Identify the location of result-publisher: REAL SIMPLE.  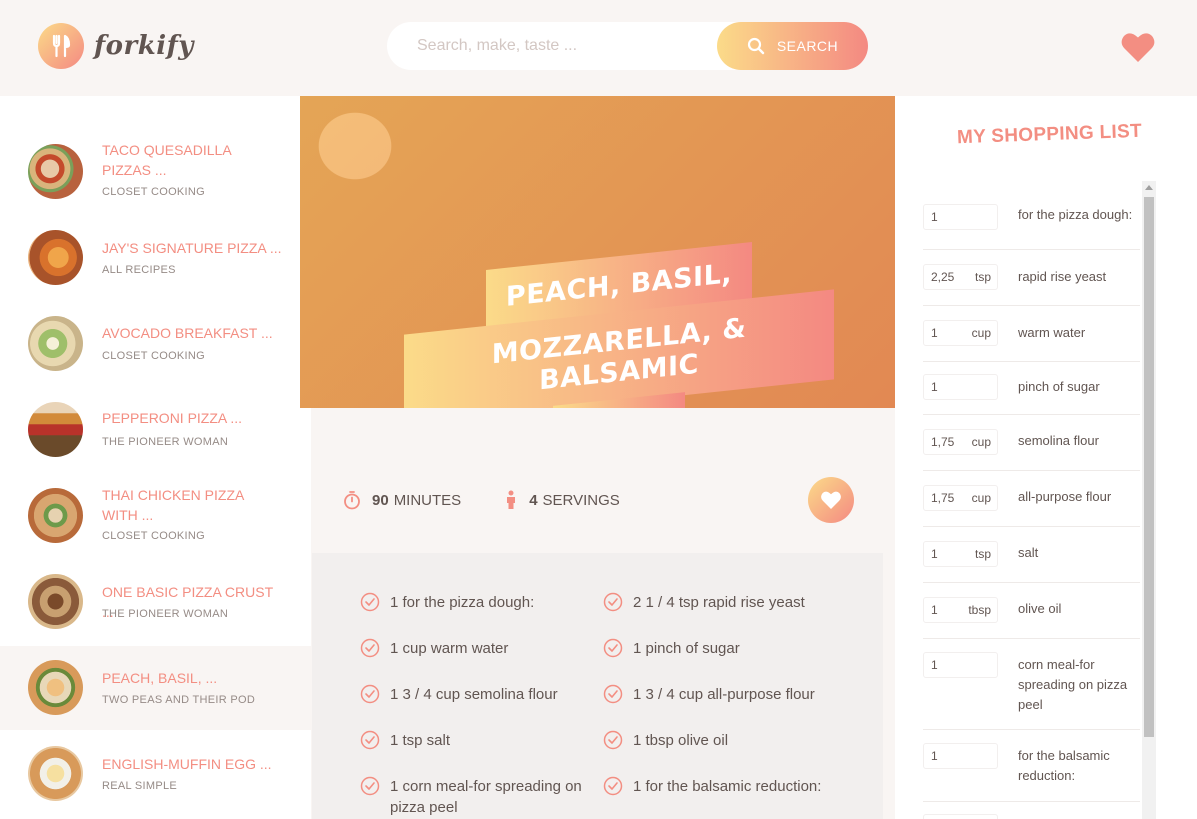
(140, 786).